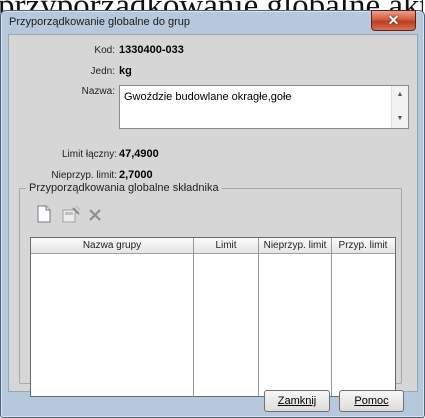 The width and height of the screenshot is (425, 418). Describe the element at coordinates (400, 119) in the screenshot. I see `scroll-down-icon: ▼` at that location.